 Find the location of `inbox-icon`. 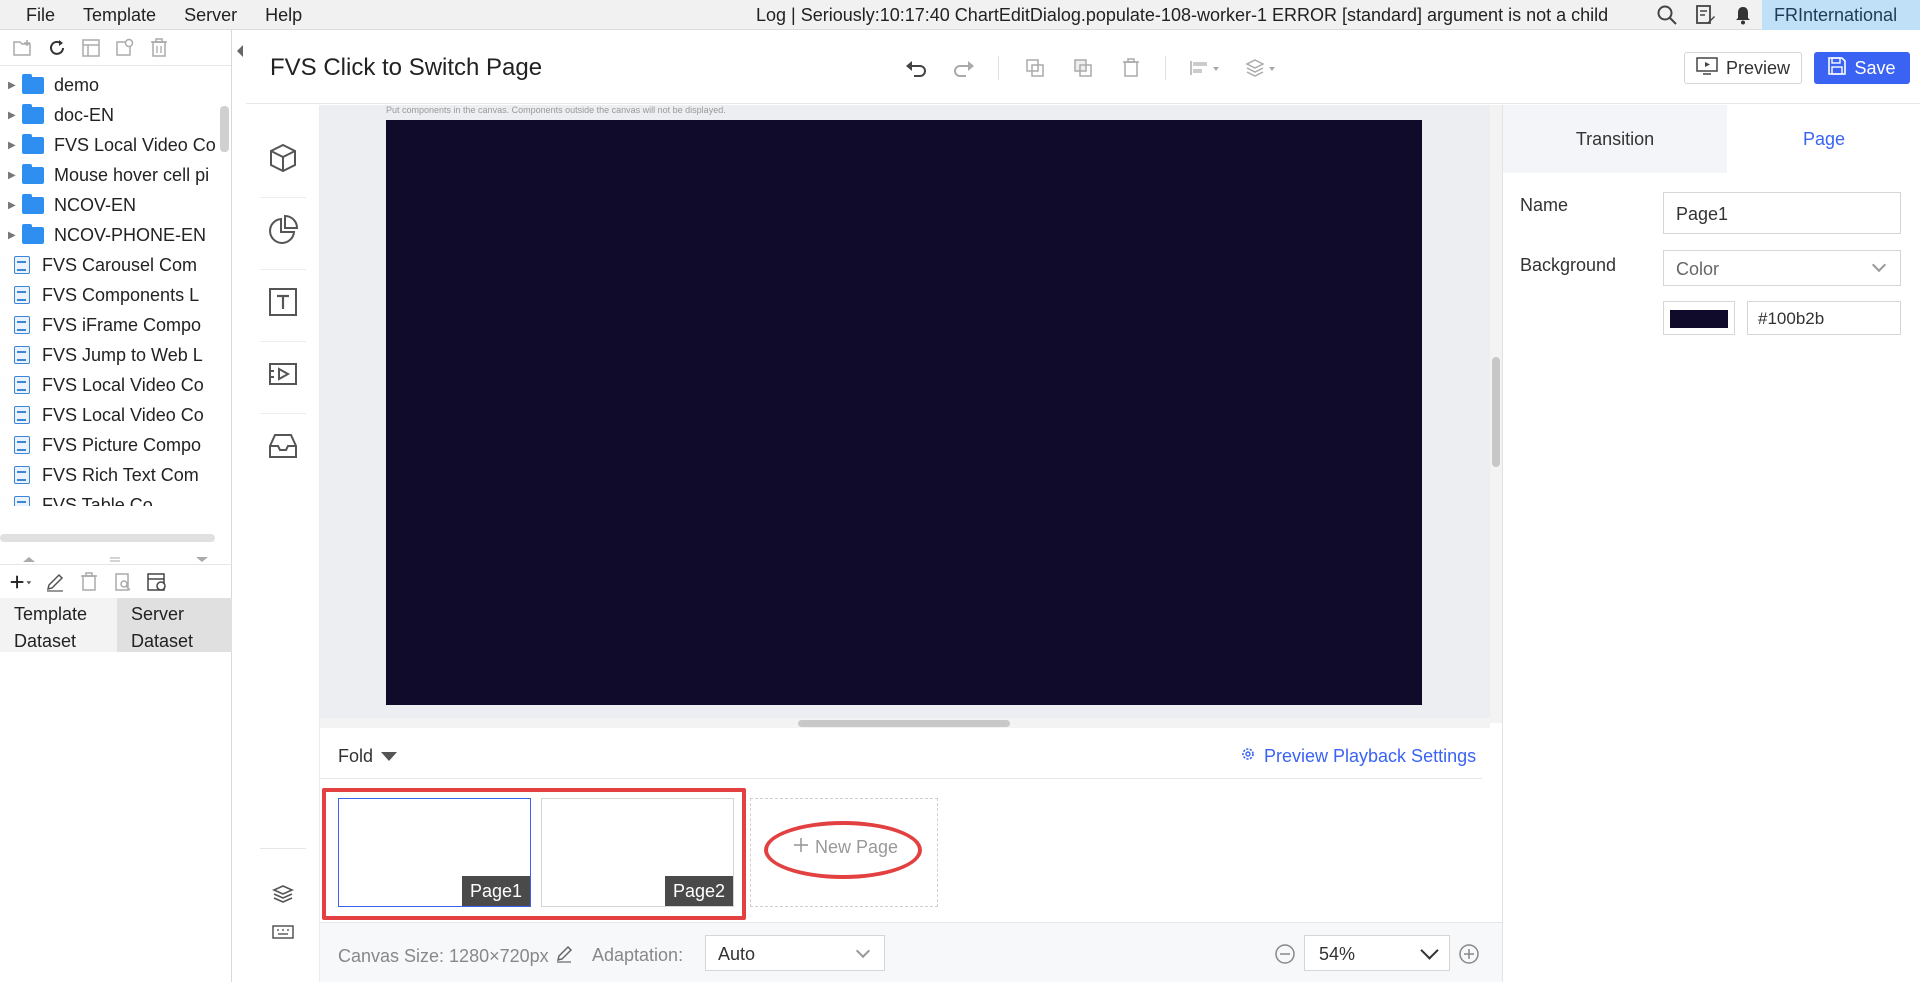

inbox-icon is located at coordinates (283, 446).